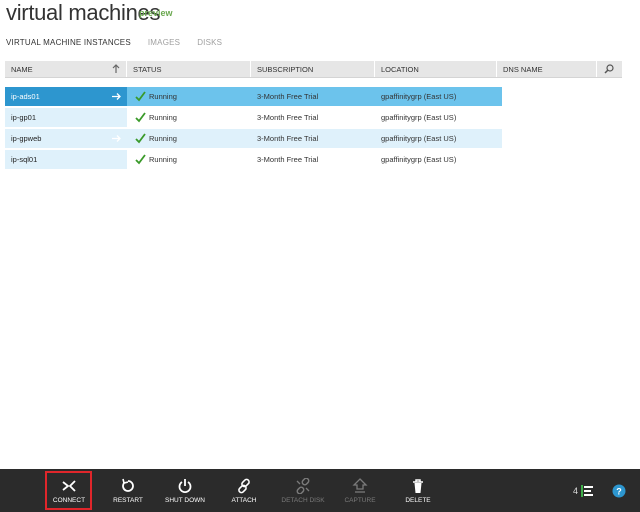 This screenshot has width=640, height=512. I want to click on column-header-label: SUBSCRIPTION, so click(285, 69).